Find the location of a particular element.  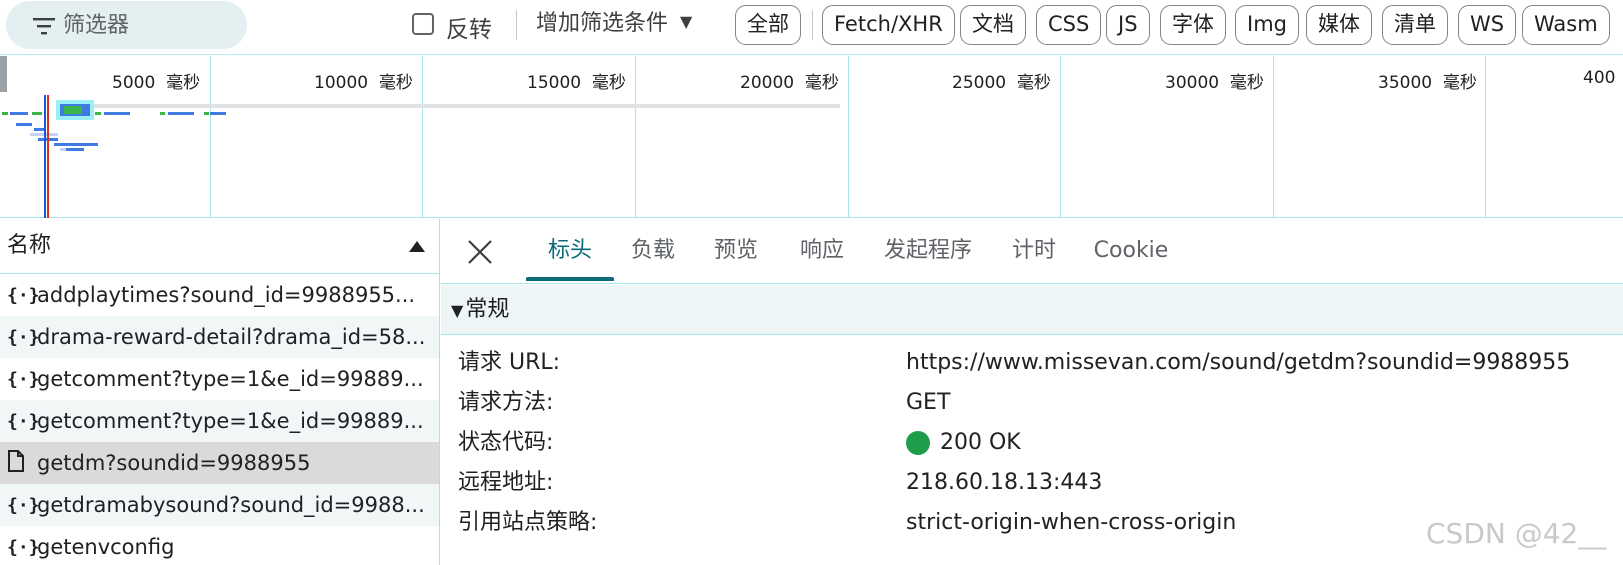

header-key: 远程地址: is located at coordinates (506, 482).